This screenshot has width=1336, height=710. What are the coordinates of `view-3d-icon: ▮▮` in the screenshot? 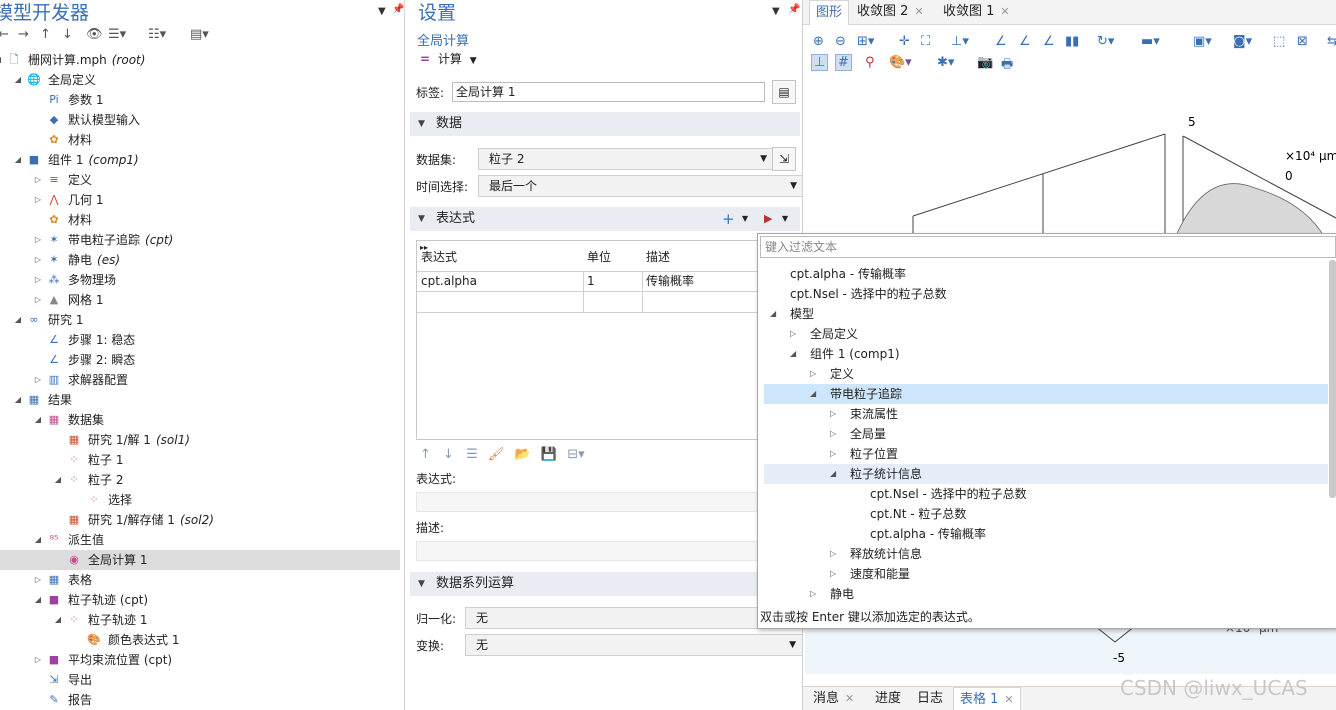 It's located at (1072, 41).